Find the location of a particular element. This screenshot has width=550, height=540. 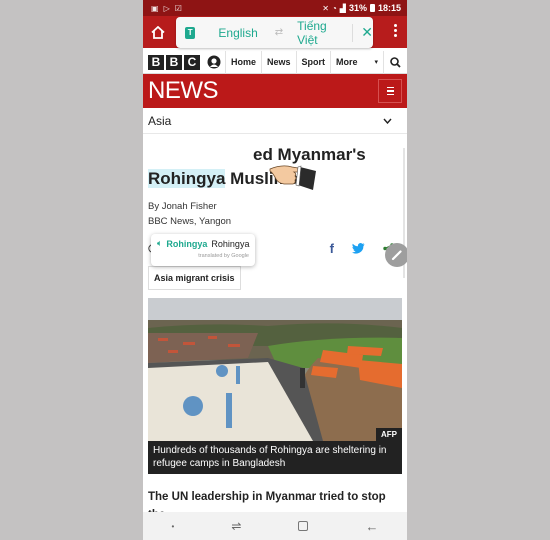

translate-bar: T English ⇄ Tiếng Việt ✕ is located at coordinates (274, 32).